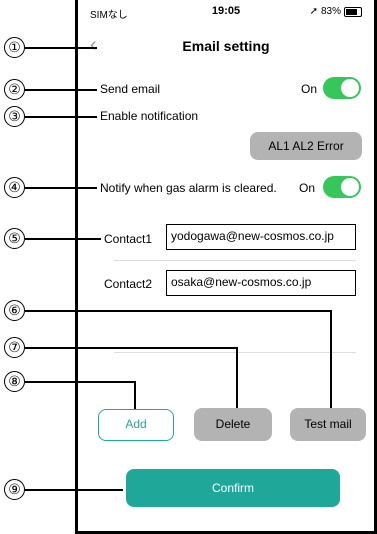 This screenshot has width=377, height=534. What do you see at coordinates (14, 310) in the screenshot?
I see `callout-6: ⑥` at bounding box center [14, 310].